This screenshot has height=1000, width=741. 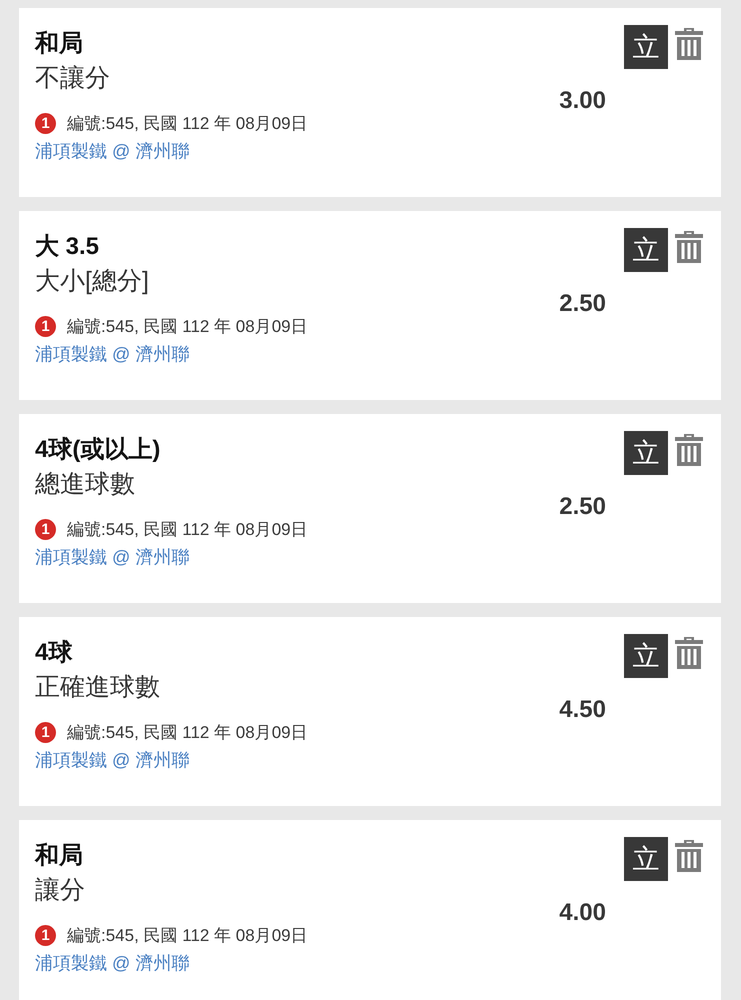 What do you see at coordinates (92, 281) in the screenshot?
I see `market-name: 大小[總分]` at bounding box center [92, 281].